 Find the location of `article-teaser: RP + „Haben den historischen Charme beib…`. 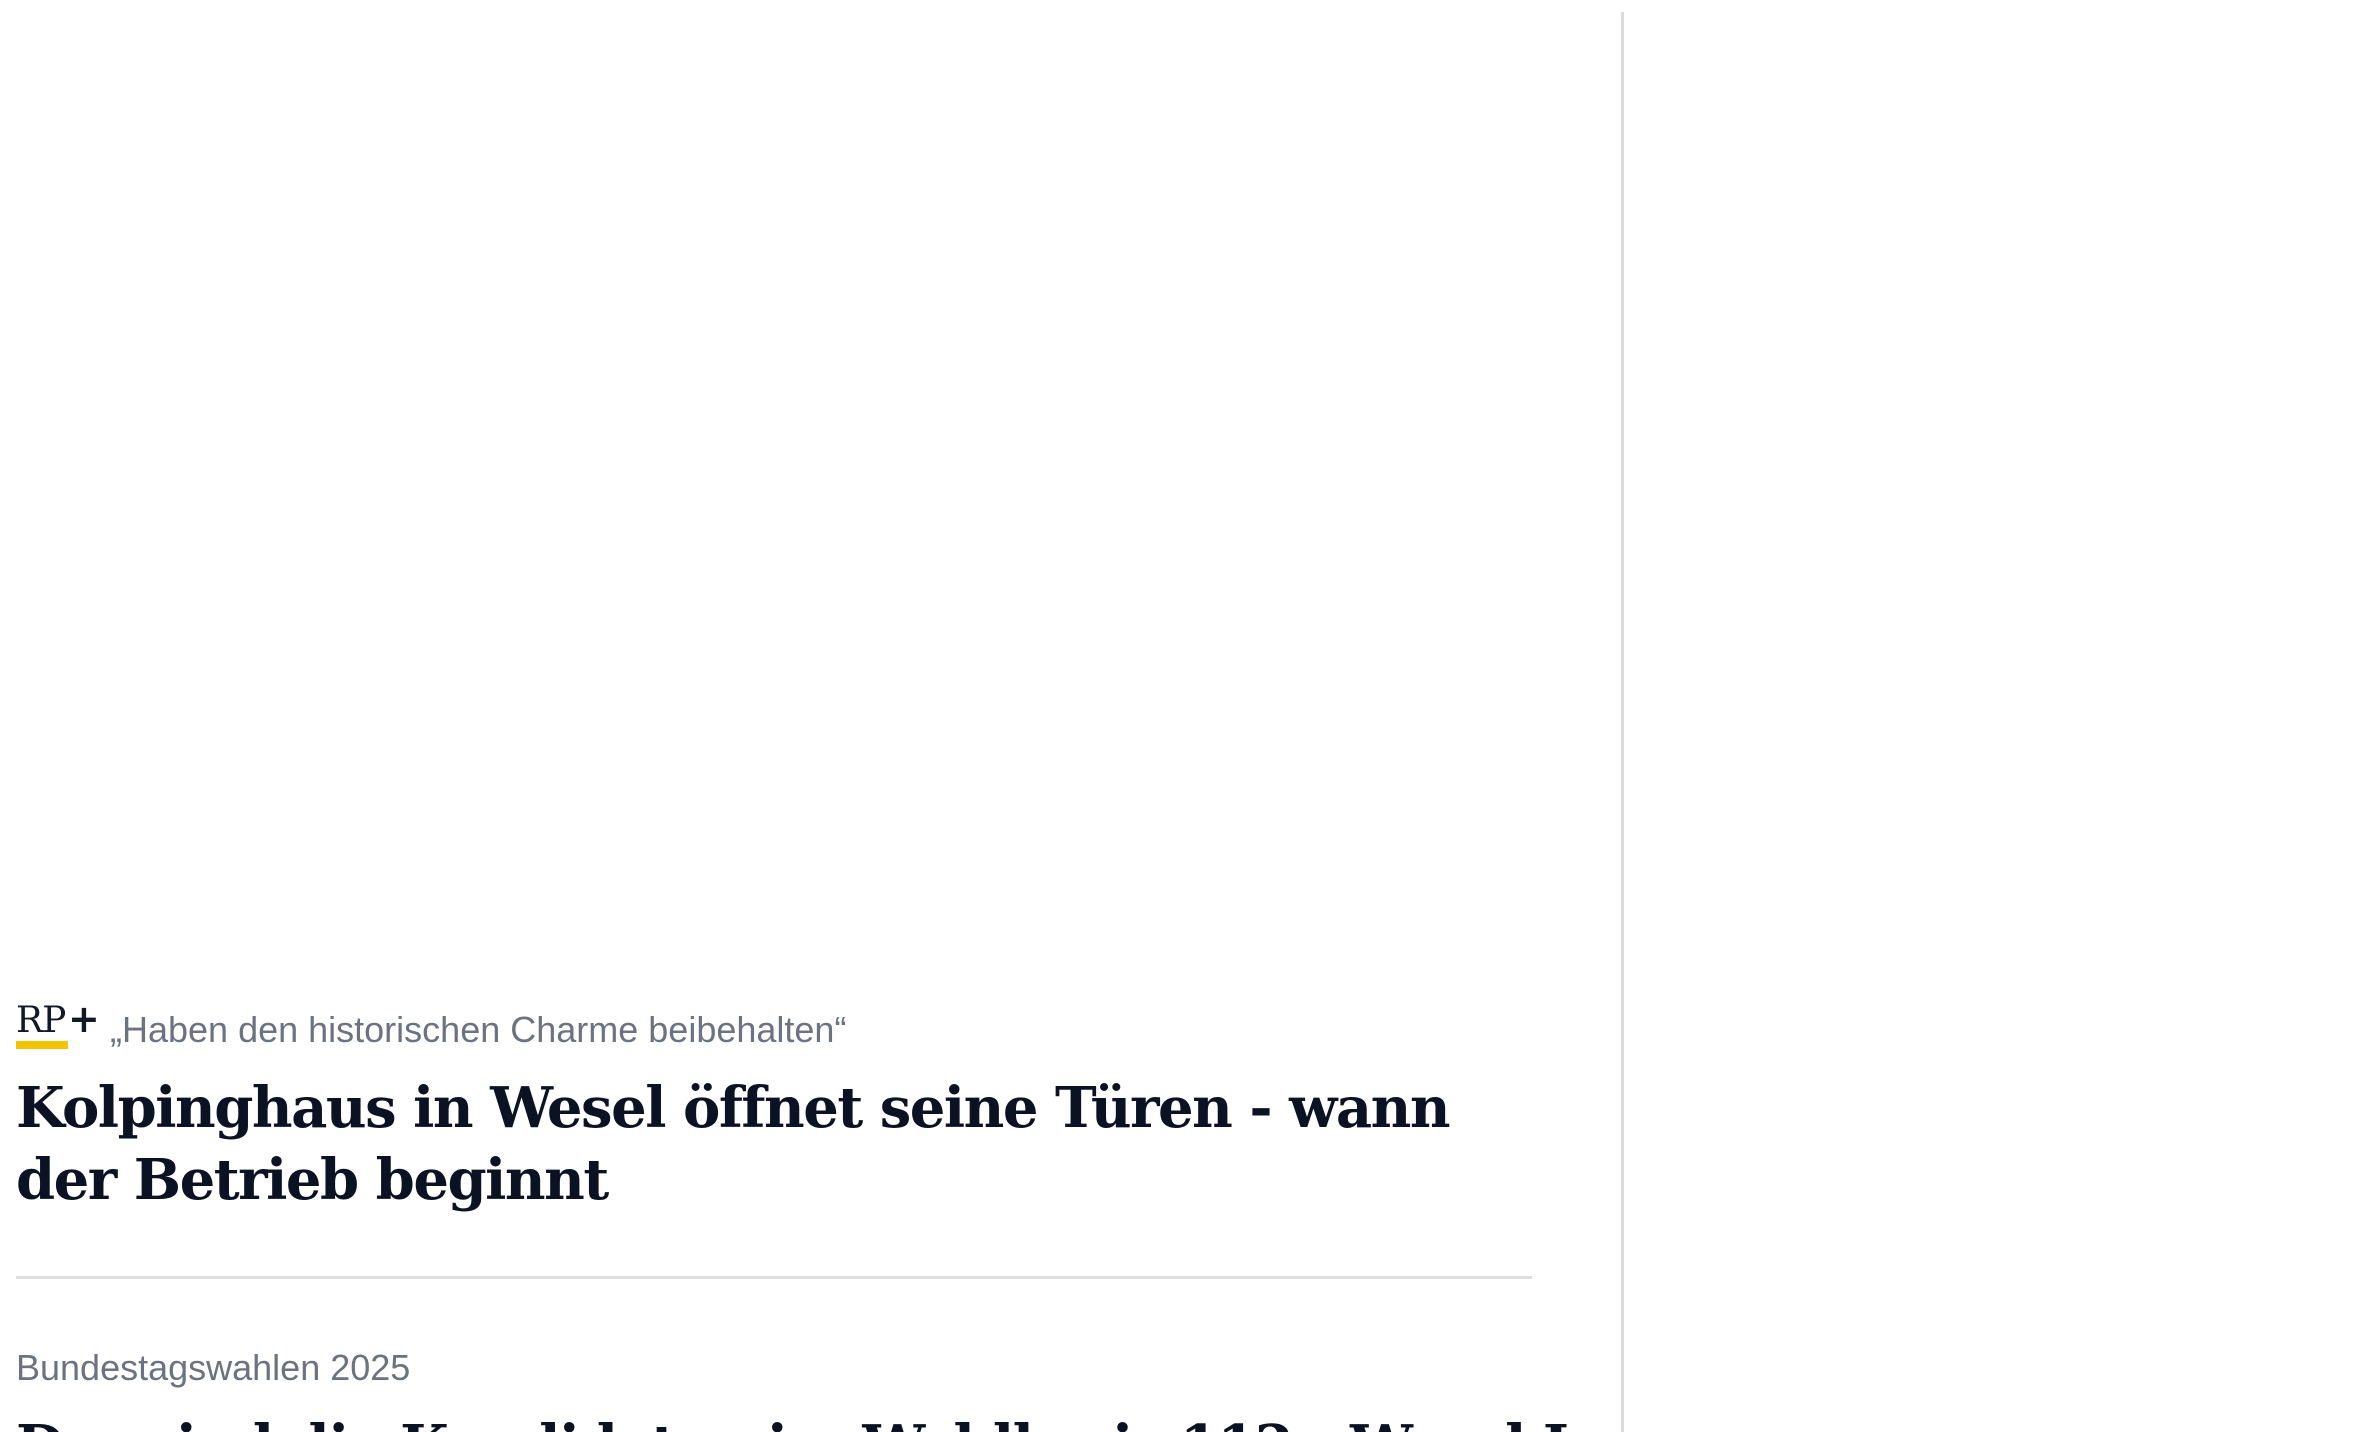

article-teaser: RP + „Haben den historischen Charme beib… is located at coordinates (774, 1106).